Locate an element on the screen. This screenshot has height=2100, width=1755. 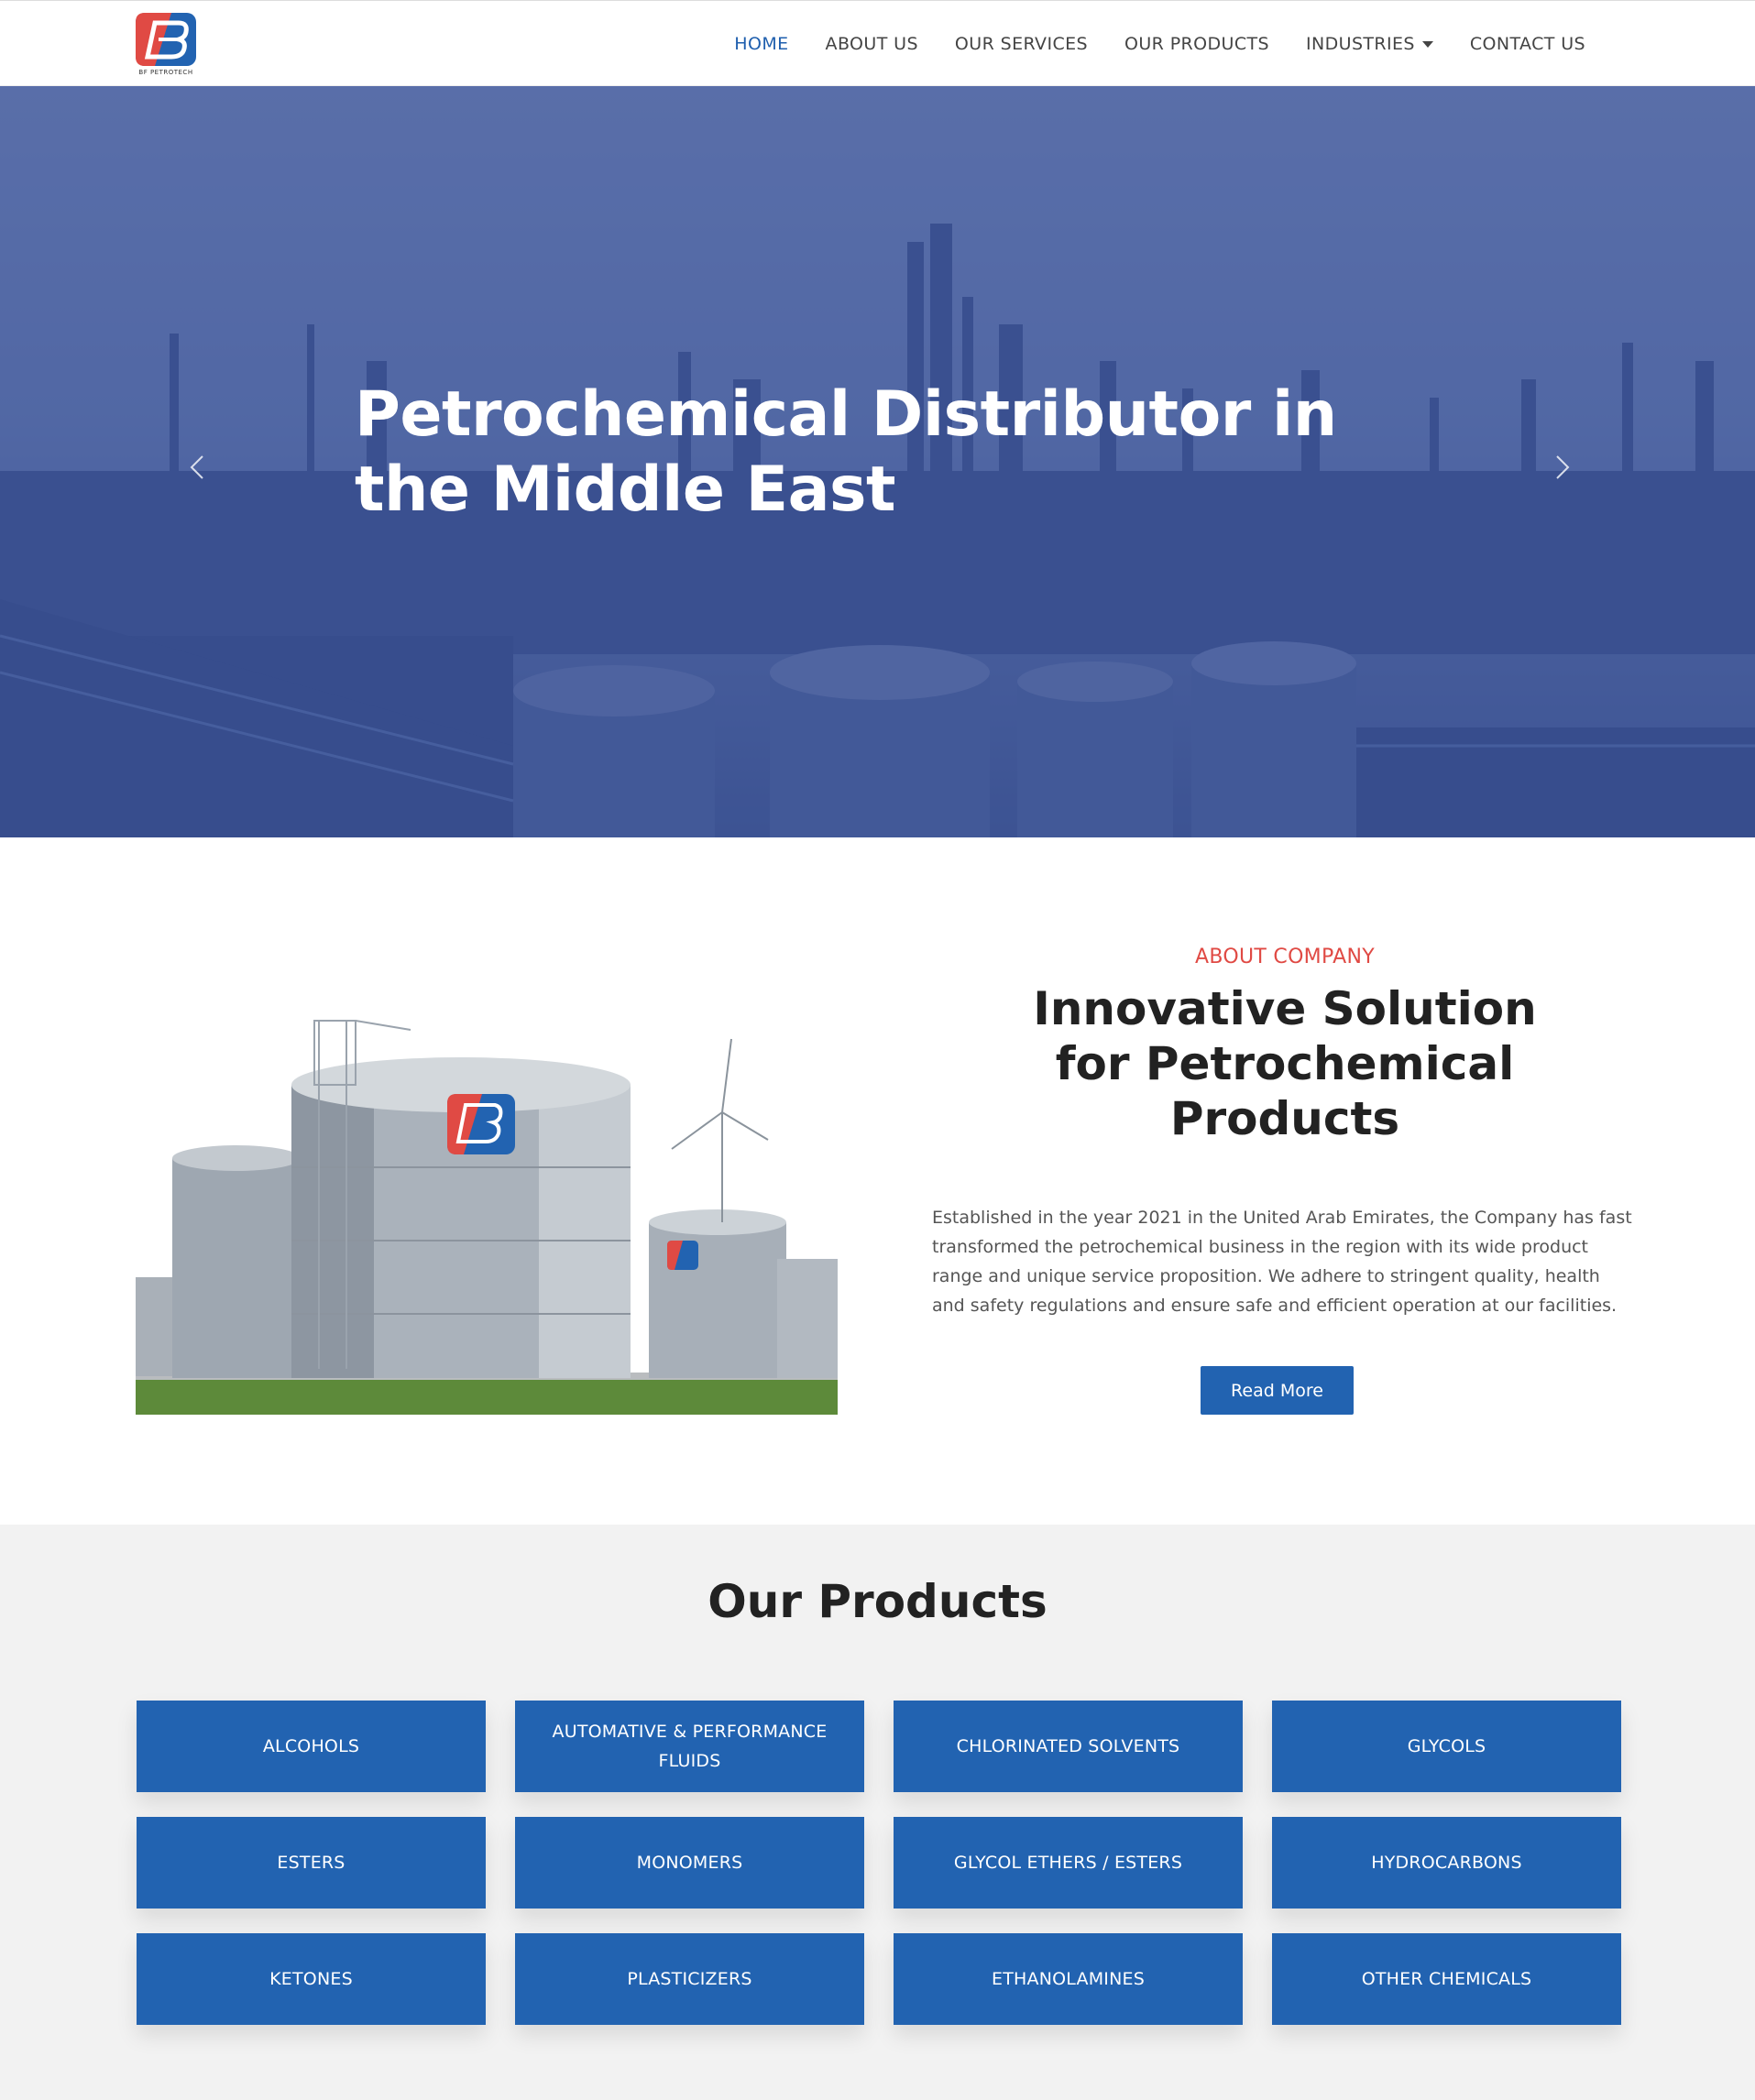
nav-contact-us: CONTACT US is located at coordinates (1528, 44).